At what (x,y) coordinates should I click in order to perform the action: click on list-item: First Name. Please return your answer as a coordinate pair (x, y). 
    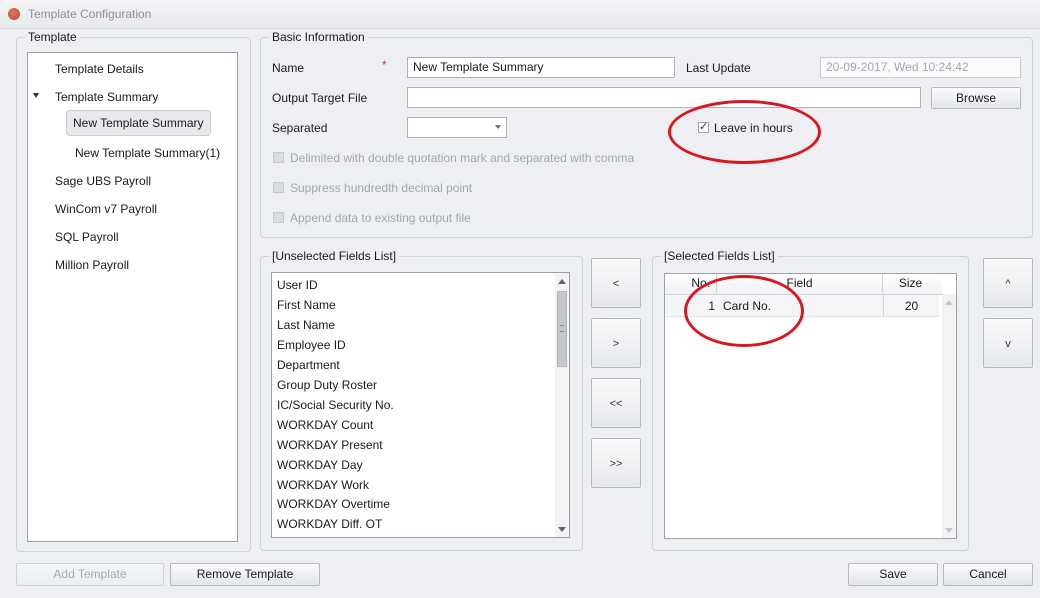
    Looking at the image, I should click on (306, 305).